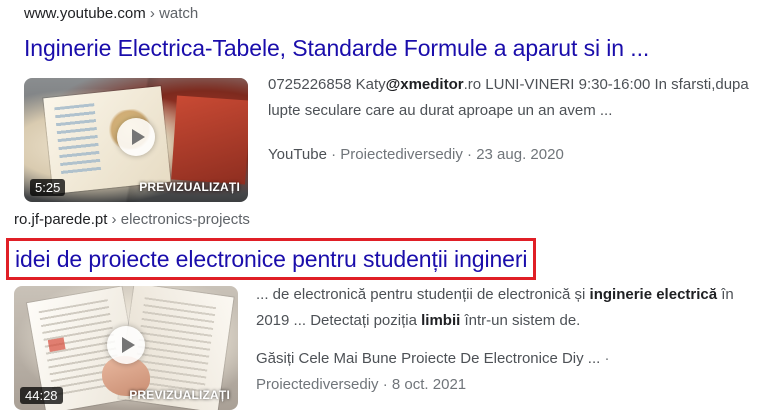  I want to click on result-path: › watch, so click(172, 13).